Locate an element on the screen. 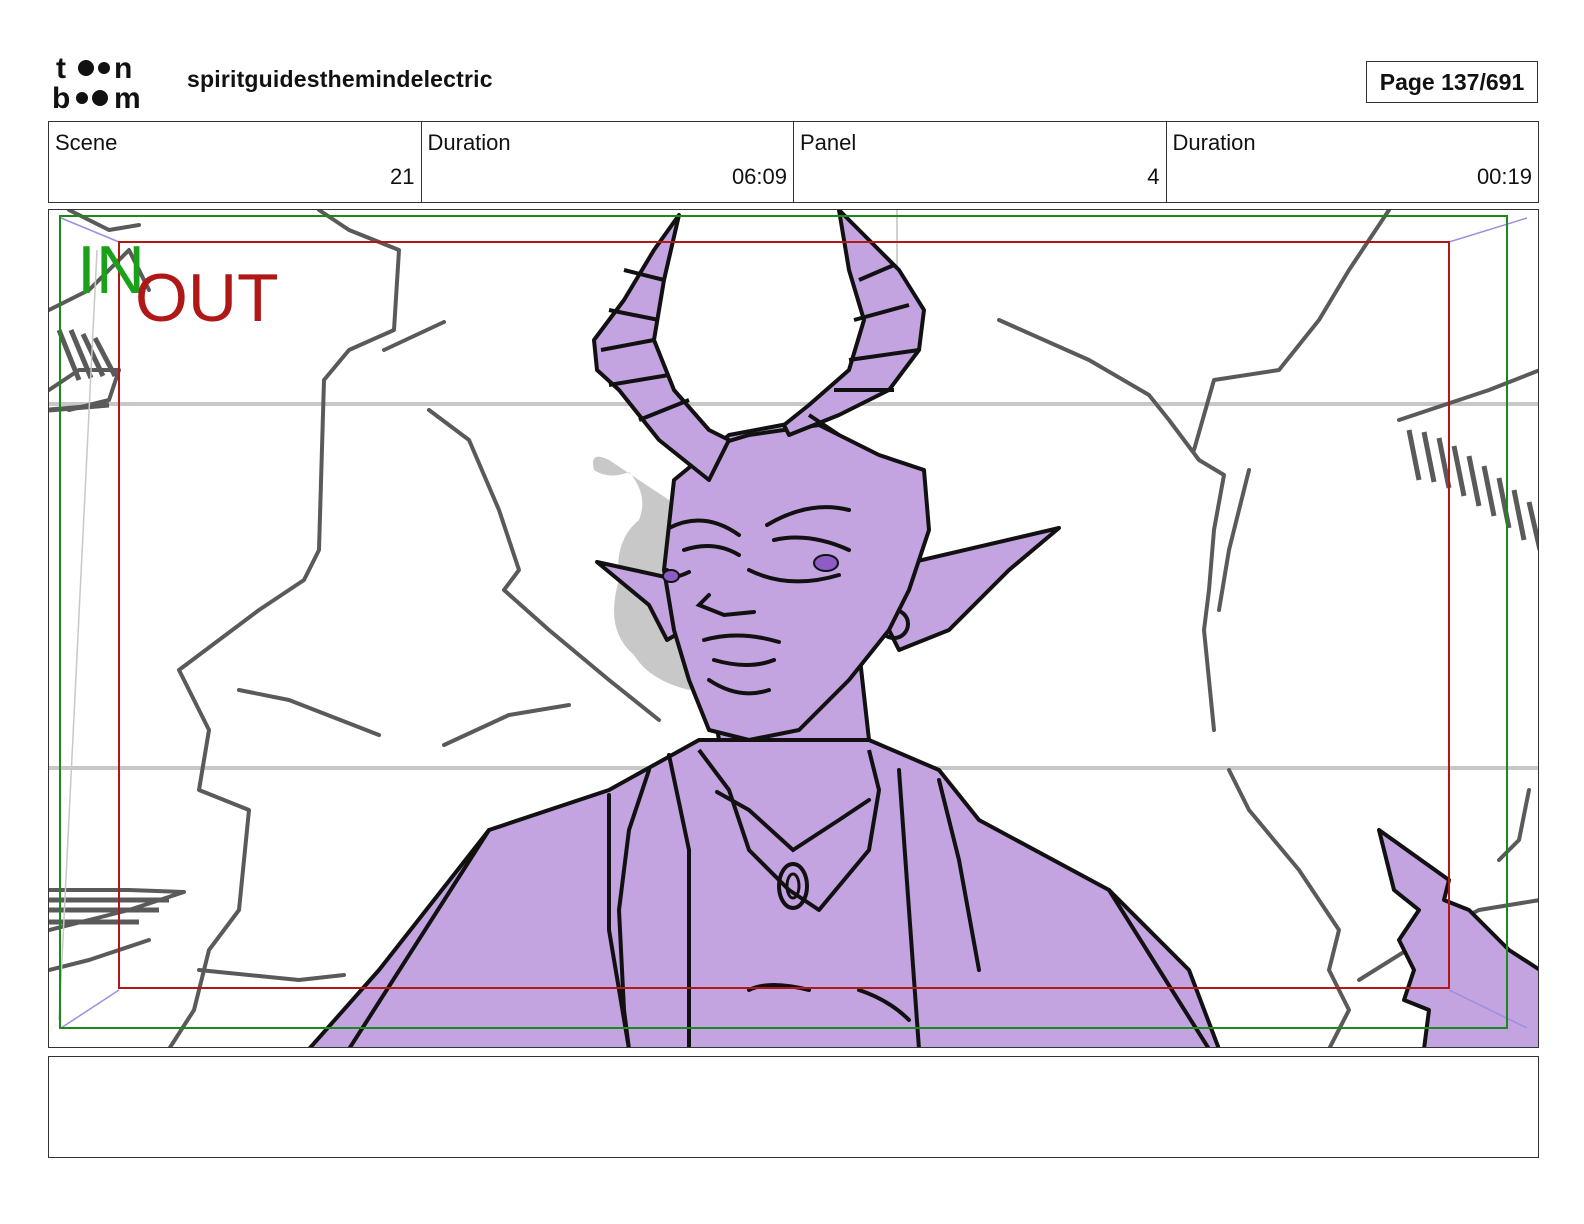 The width and height of the screenshot is (1584, 1224). page-indicator: Page 137/691 is located at coordinates (1452, 82).